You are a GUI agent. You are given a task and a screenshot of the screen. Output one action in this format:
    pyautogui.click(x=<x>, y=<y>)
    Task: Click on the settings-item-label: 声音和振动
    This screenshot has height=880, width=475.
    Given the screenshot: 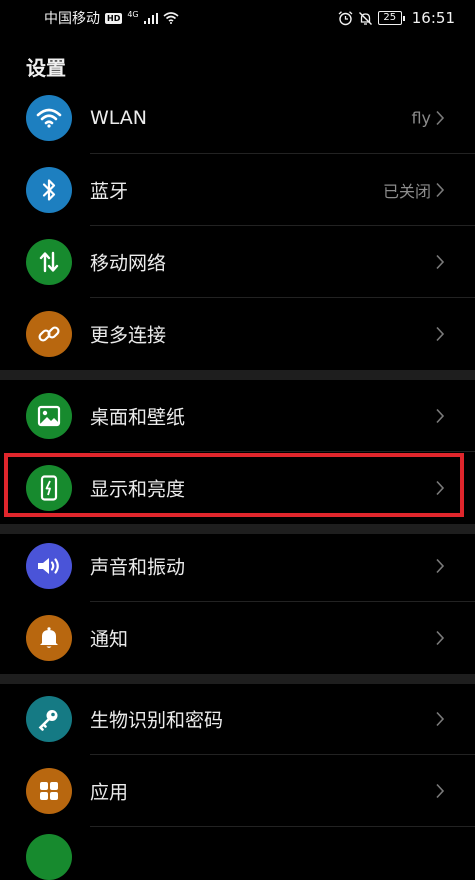 What is the action you would take?
    pyautogui.click(x=138, y=567)
    